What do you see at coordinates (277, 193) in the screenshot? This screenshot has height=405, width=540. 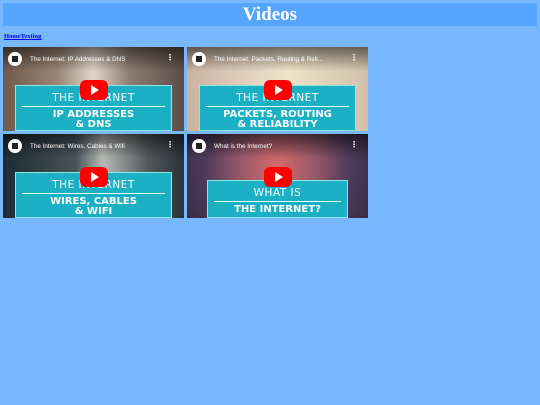 I see `card-heading: WHAT IS` at bounding box center [277, 193].